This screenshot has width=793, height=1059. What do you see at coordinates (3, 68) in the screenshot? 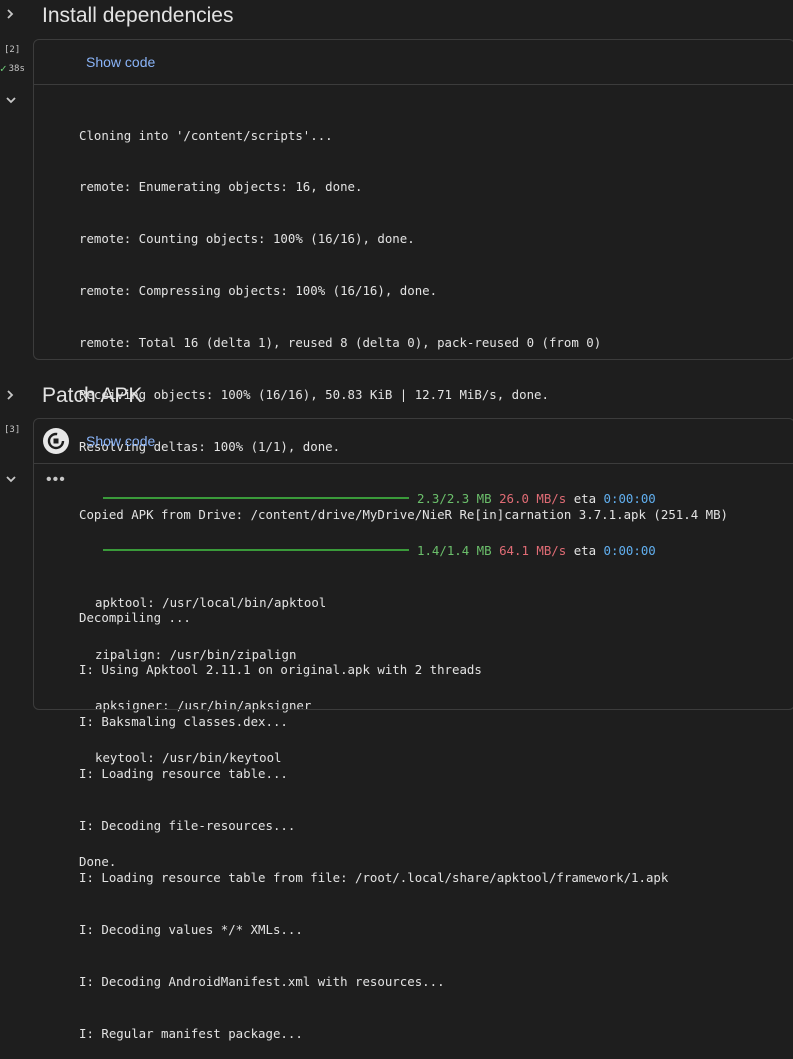
I see `check-icon: ✓` at bounding box center [3, 68].